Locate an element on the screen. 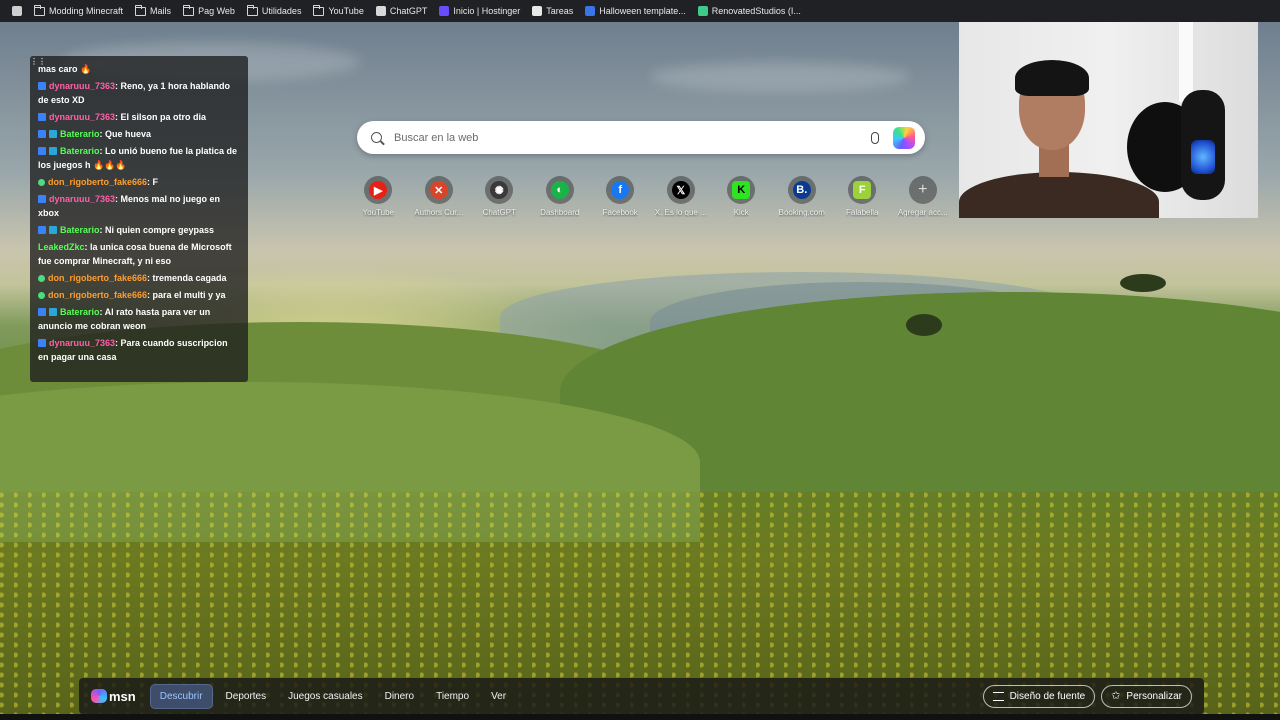 The image size is (1280, 720). quick-link-tile: 𝕏 is located at coordinates (680, 190).